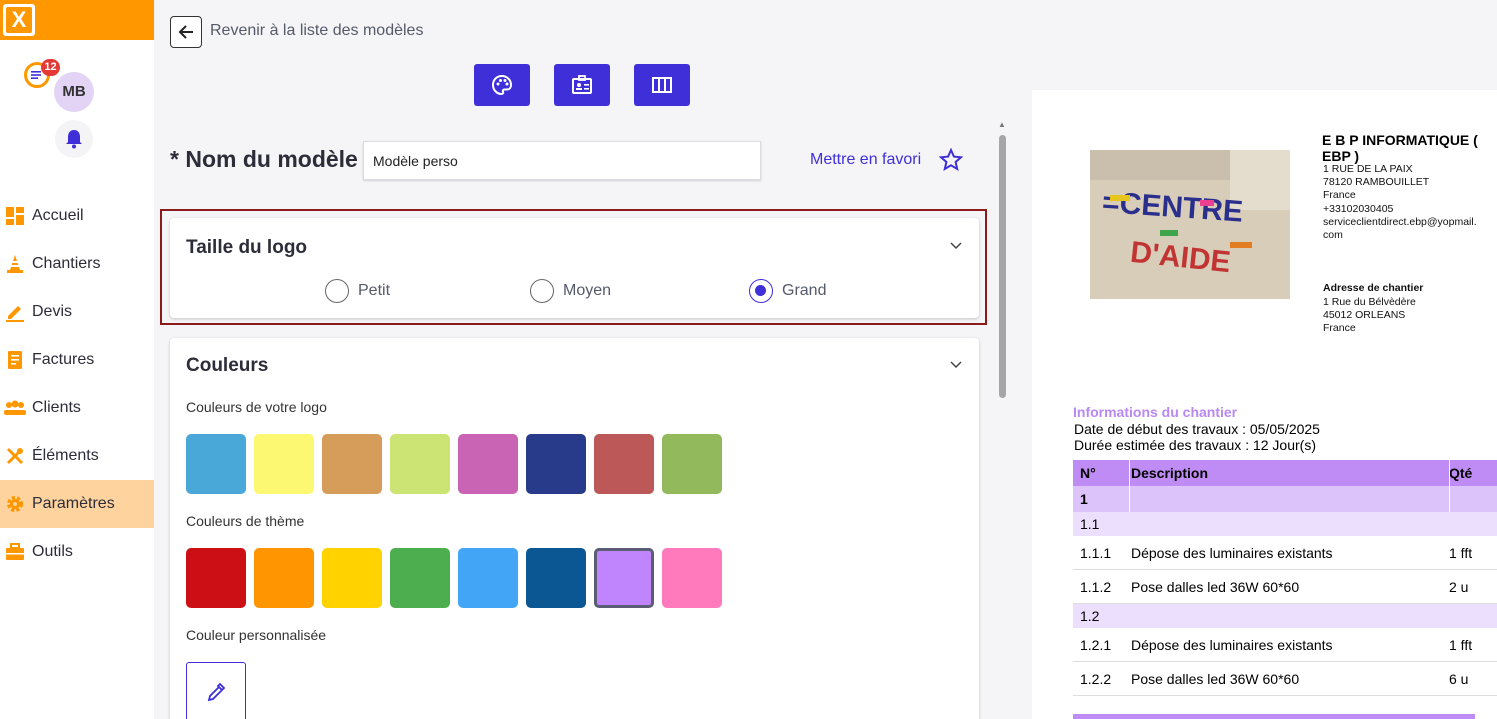 The height and width of the screenshot is (719, 1497). Describe the element at coordinates (1339, 328) in the screenshot. I see `preview-site-address-line: France` at that location.